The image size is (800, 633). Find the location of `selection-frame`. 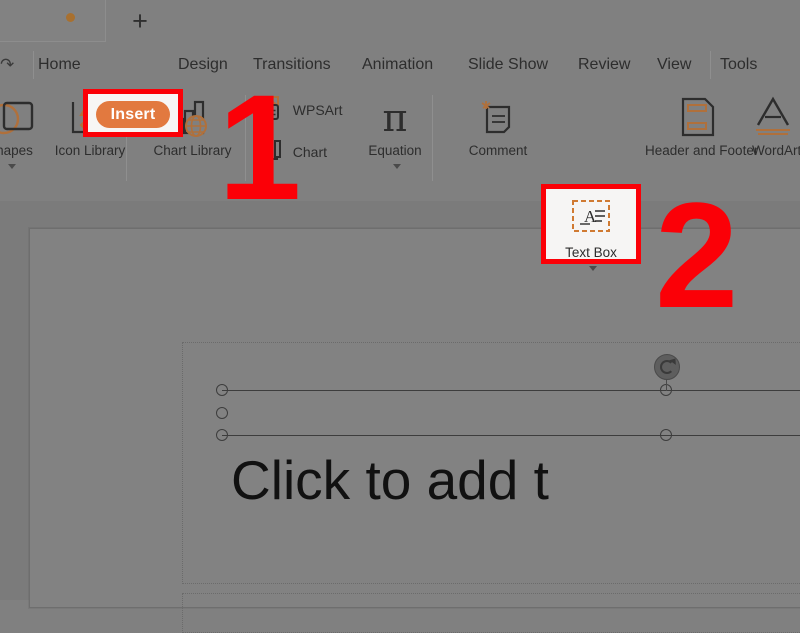

selection-frame is located at coordinates (508, 397).